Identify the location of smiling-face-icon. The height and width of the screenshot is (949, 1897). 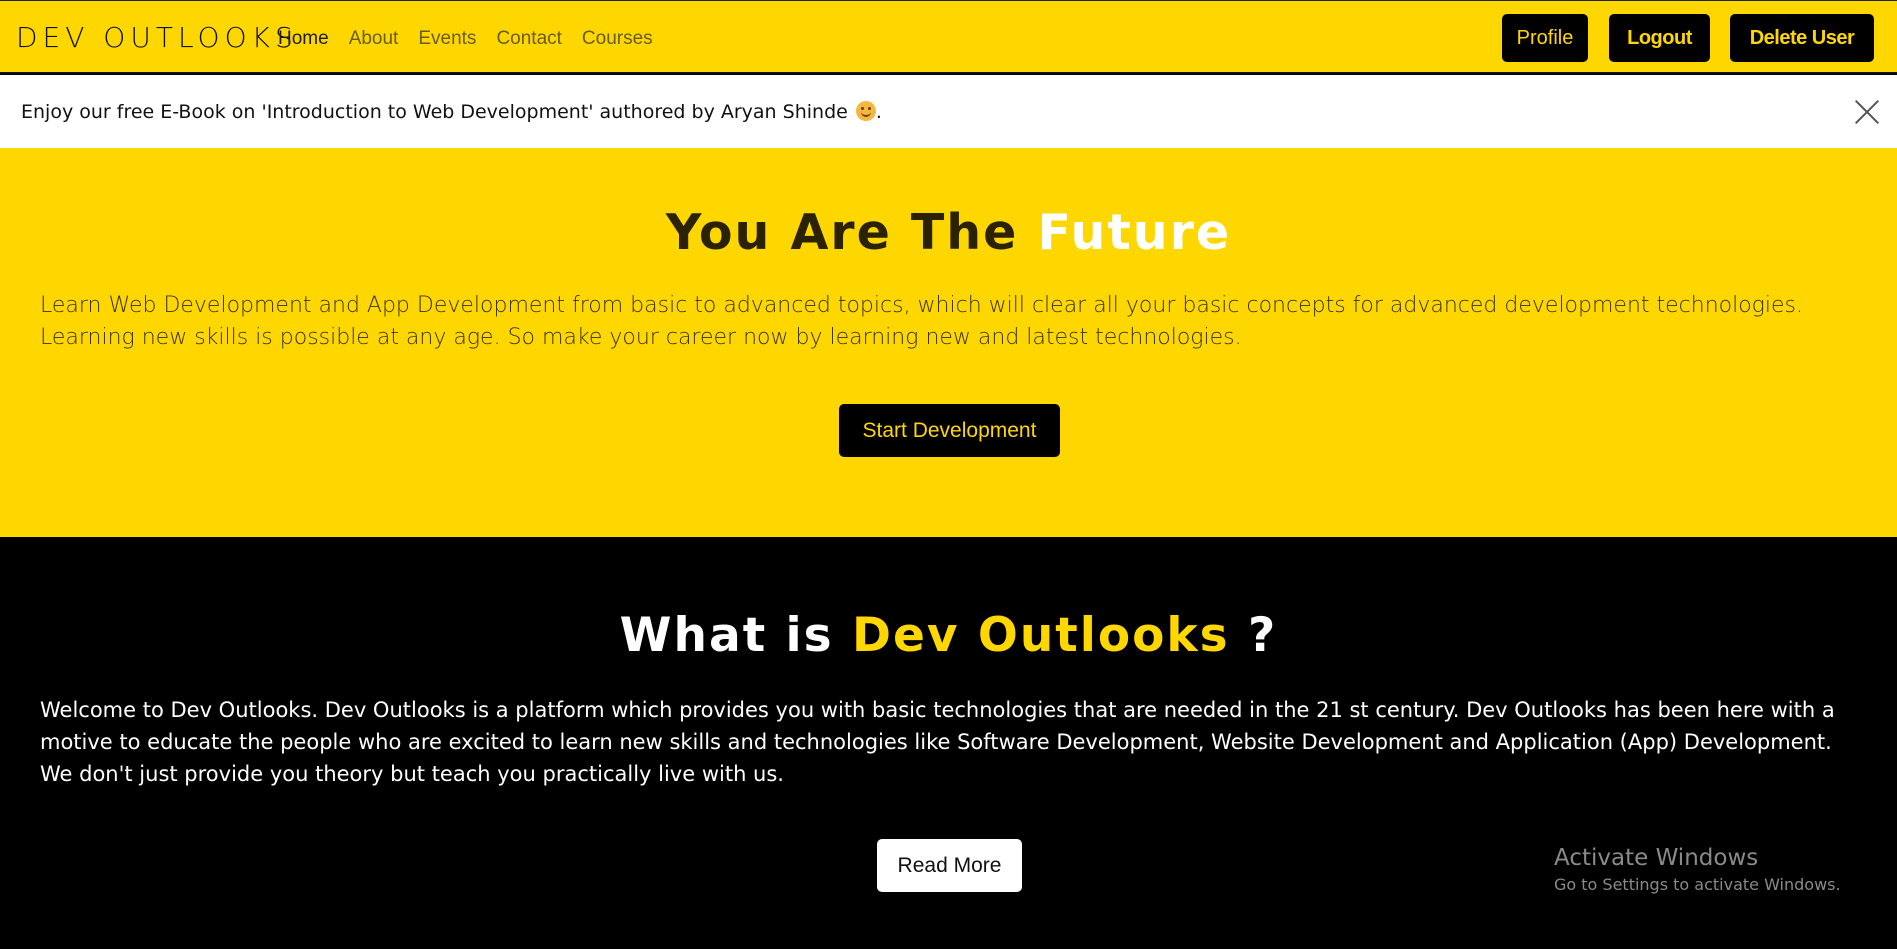
(865, 111).